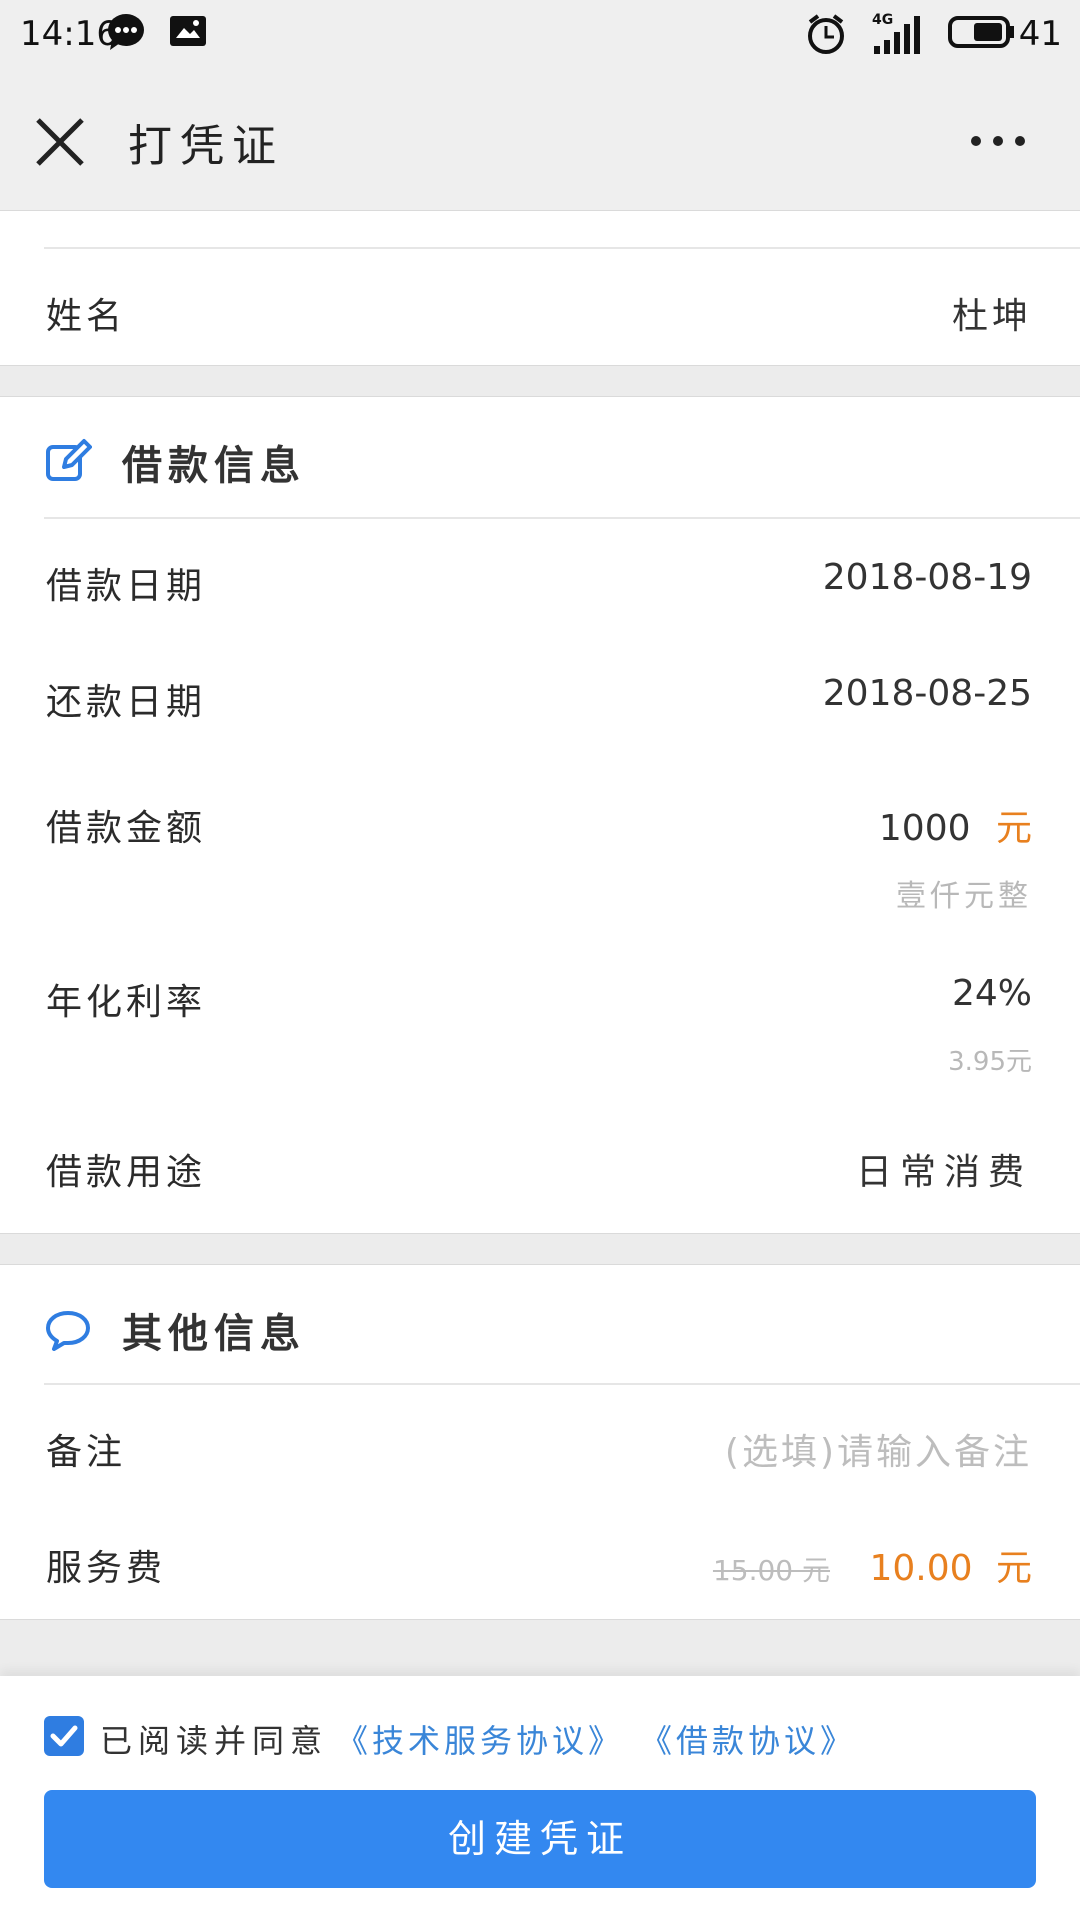  Describe the element at coordinates (540, 1445) in the screenshot. I see `remark-row: 备注 (选填)请输入备注` at that location.